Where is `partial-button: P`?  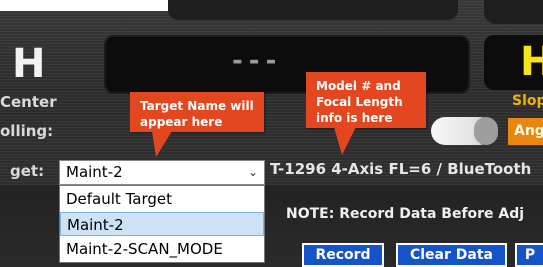
partial-button: P is located at coordinates (529, 255).